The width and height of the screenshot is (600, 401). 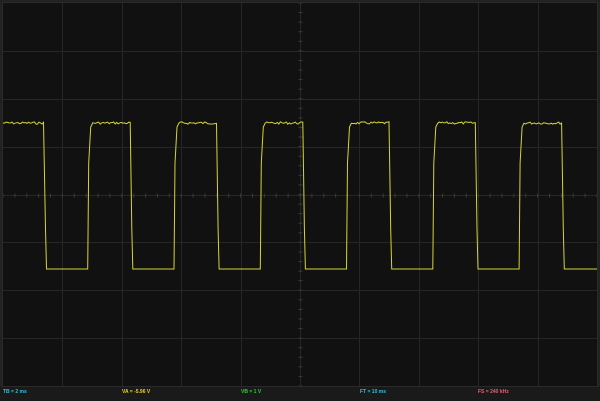 I want to click on timebase-readout: TB = 2 ms, so click(x=15, y=392).